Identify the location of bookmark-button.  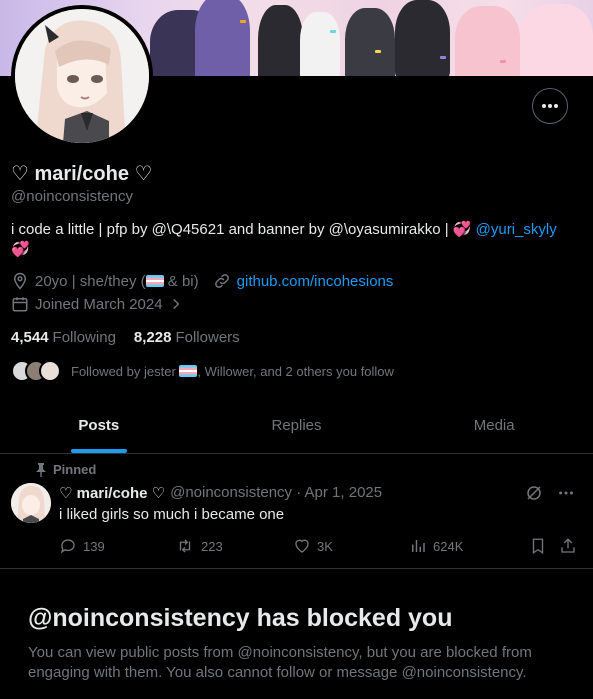
(544, 546).